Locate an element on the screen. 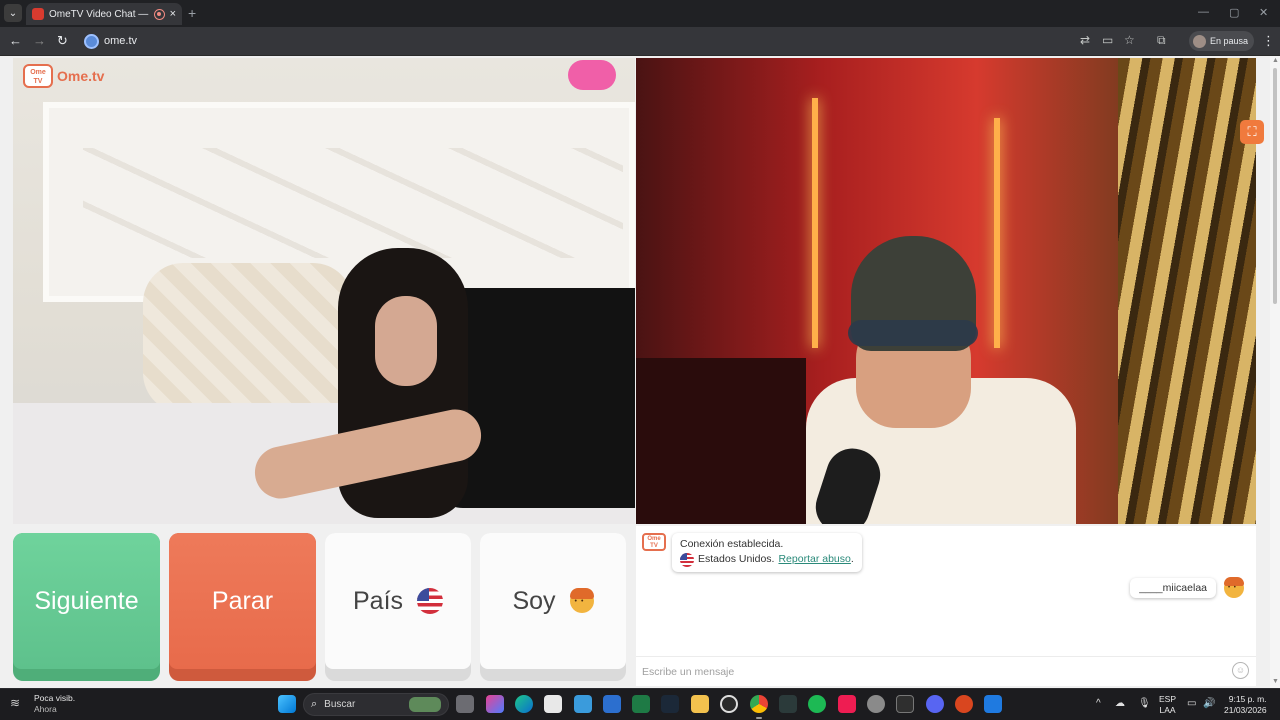  tab-title: OmeTV Video Chat — Omegle alternative is located at coordinates (99, 14).